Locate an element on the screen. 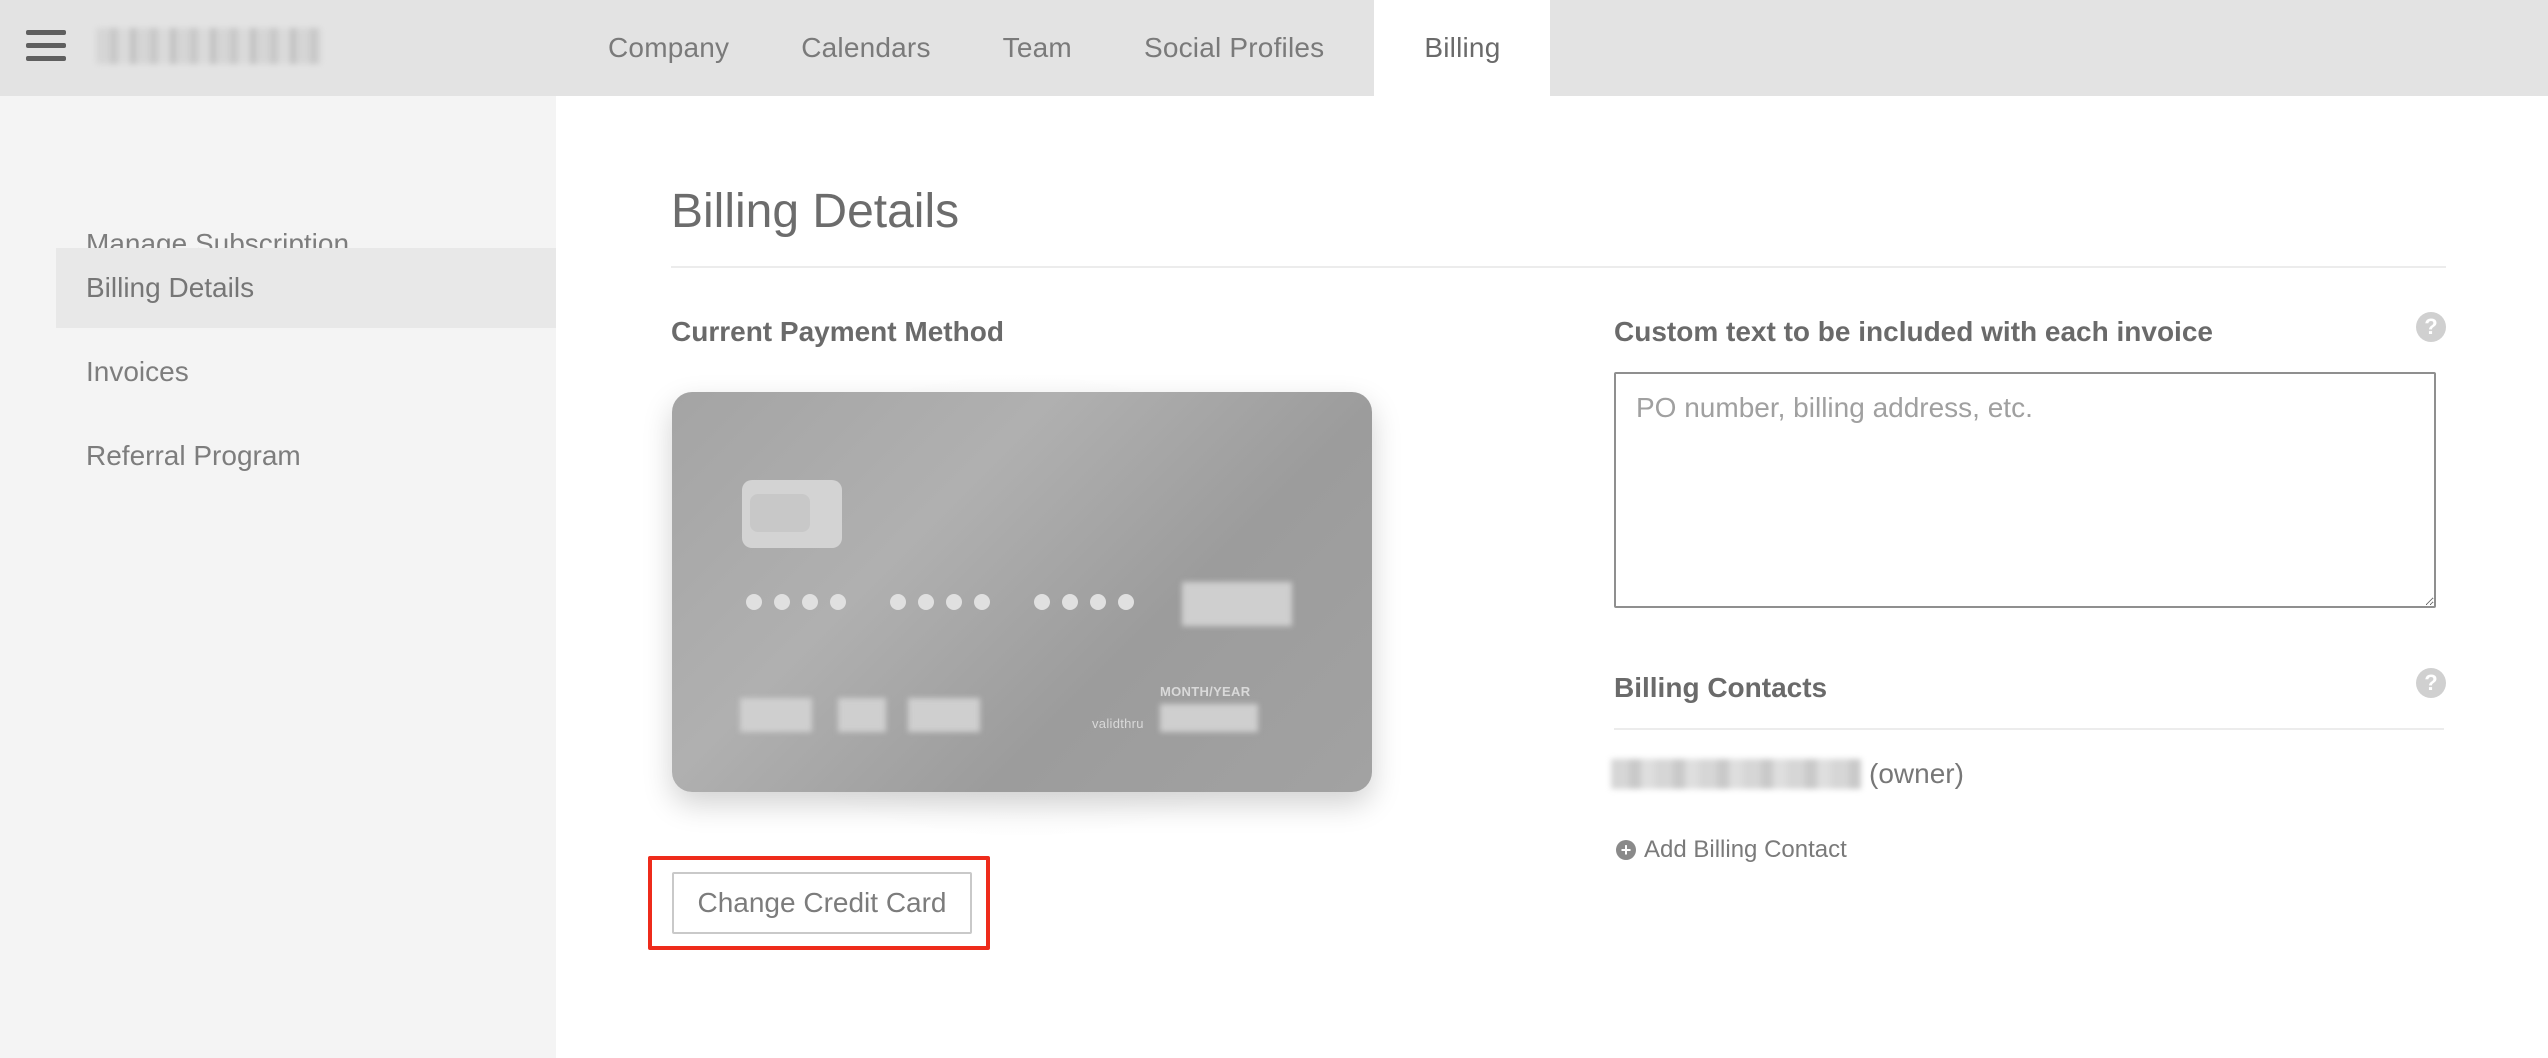 This screenshot has height=1058, width=2548. card-chip-icon is located at coordinates (792, 514).